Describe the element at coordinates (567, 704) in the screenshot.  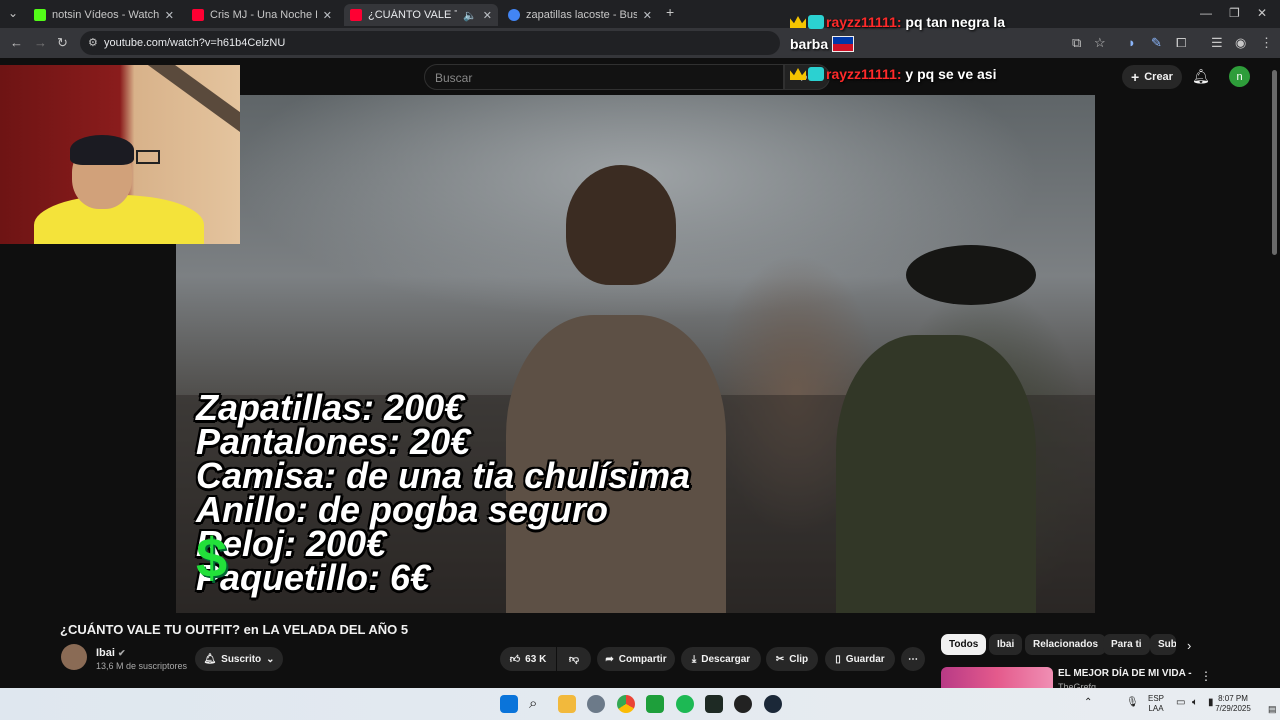
I see `file-explorer-icon` at that location.